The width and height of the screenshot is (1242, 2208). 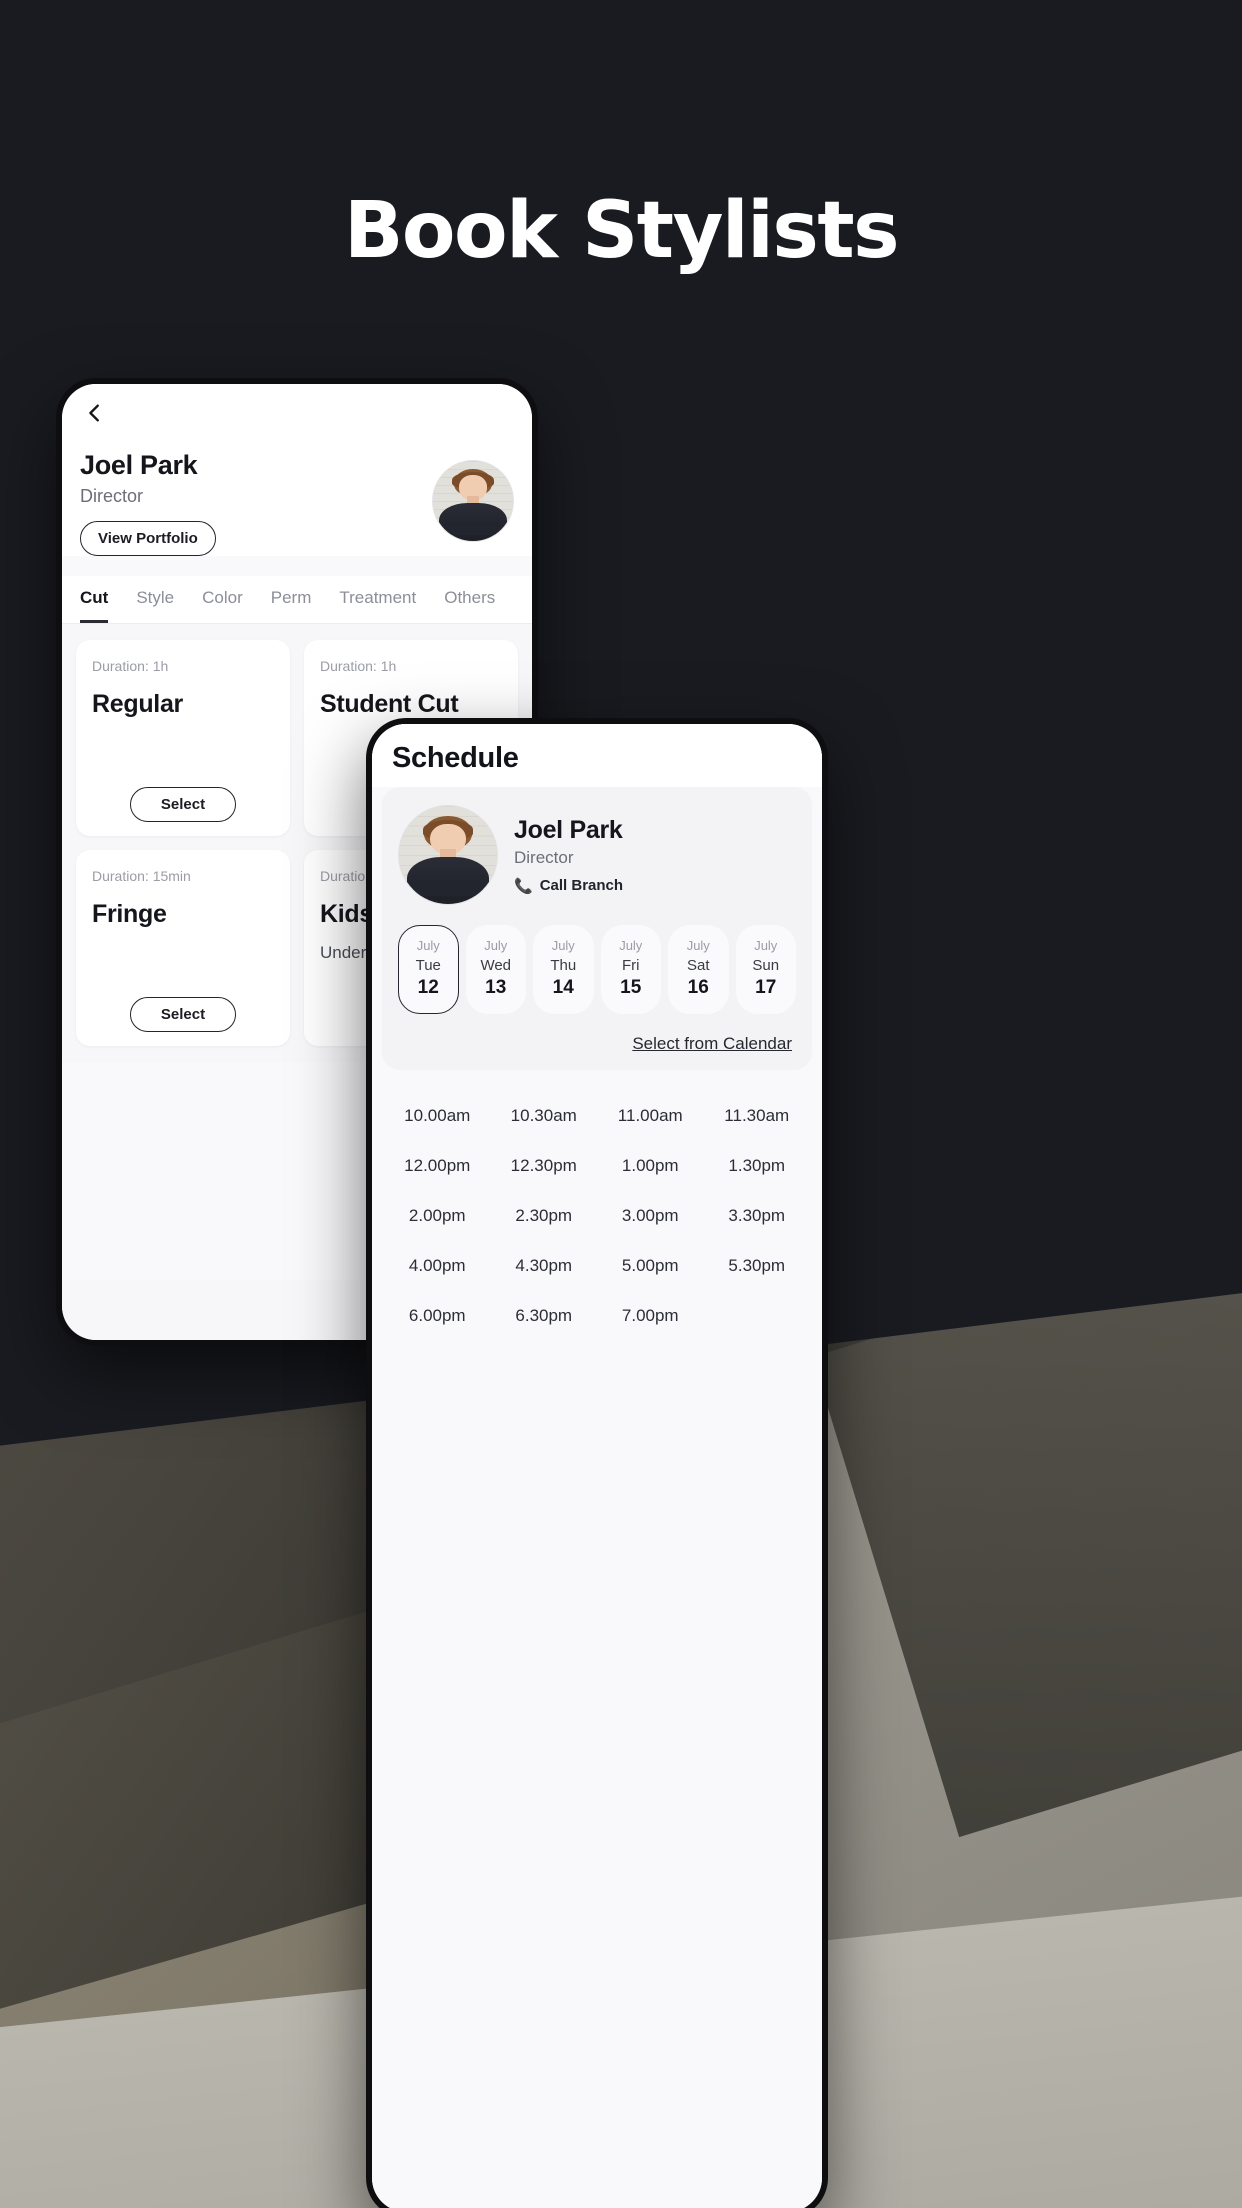 I want to click on date-day-number: 17, so click(x=766, y=987).